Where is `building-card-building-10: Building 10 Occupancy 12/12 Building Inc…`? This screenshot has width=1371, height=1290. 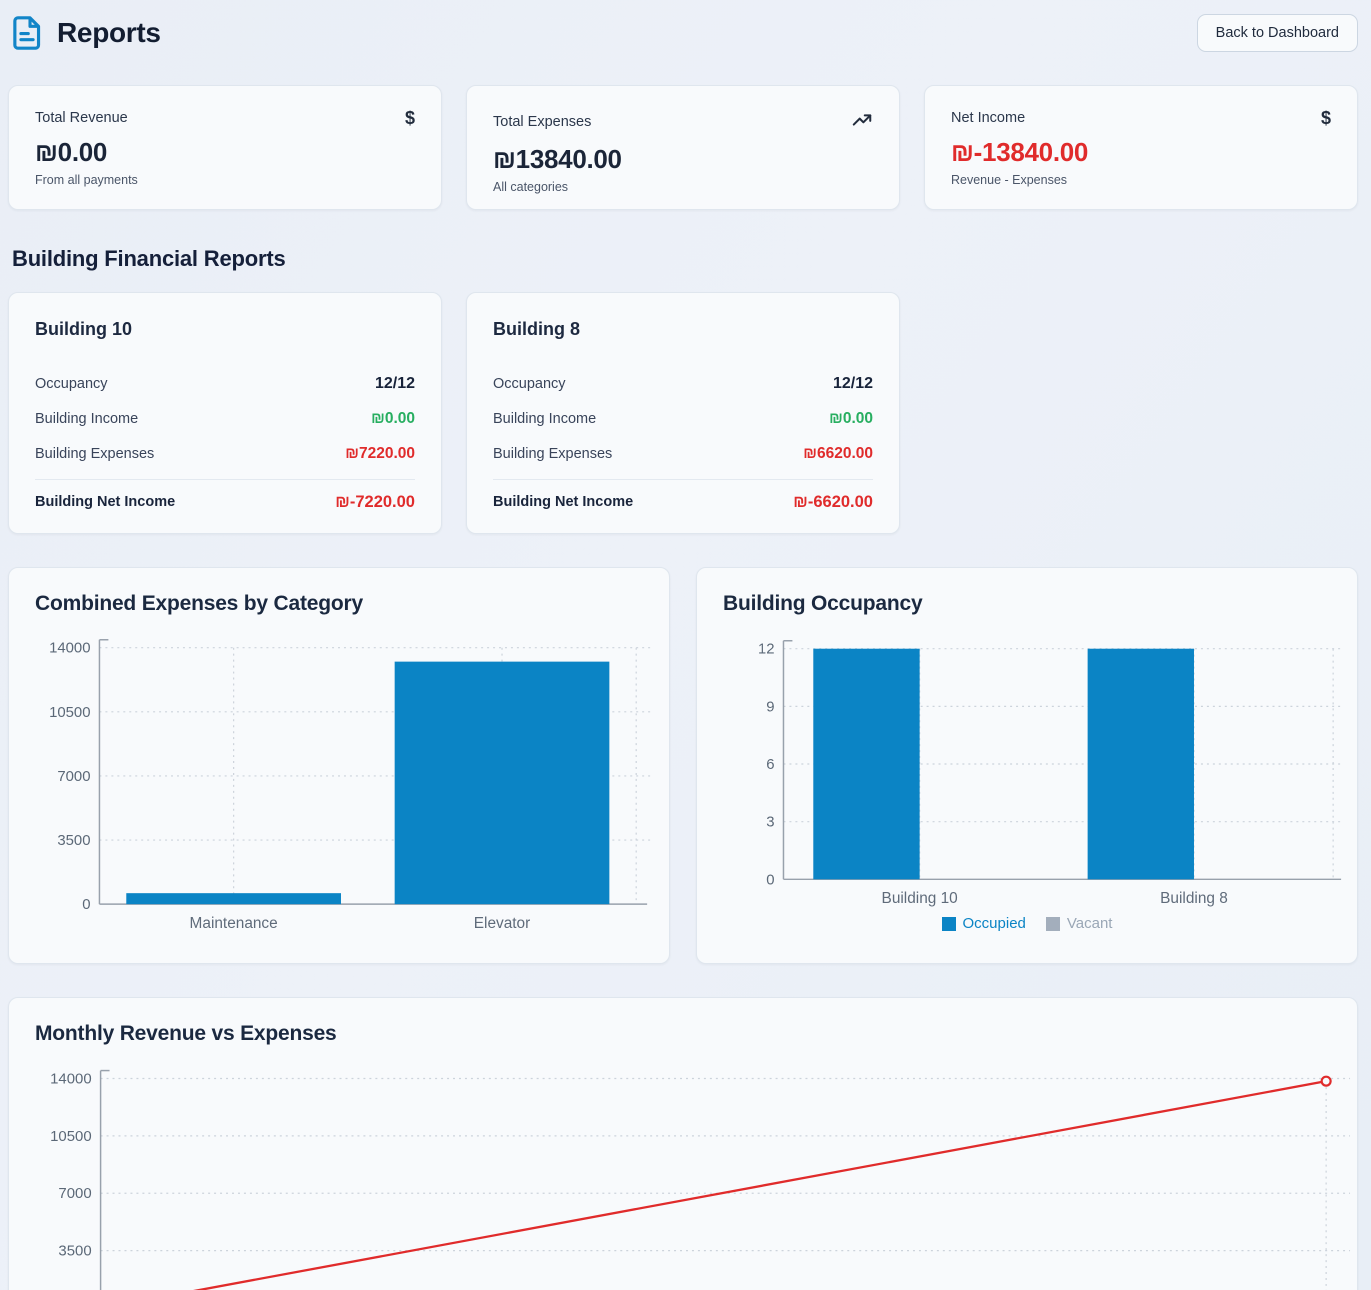 building-card-building-10: Building 10 Occupancy 12/12 Building Inc… is located at coordinates (225, 413).